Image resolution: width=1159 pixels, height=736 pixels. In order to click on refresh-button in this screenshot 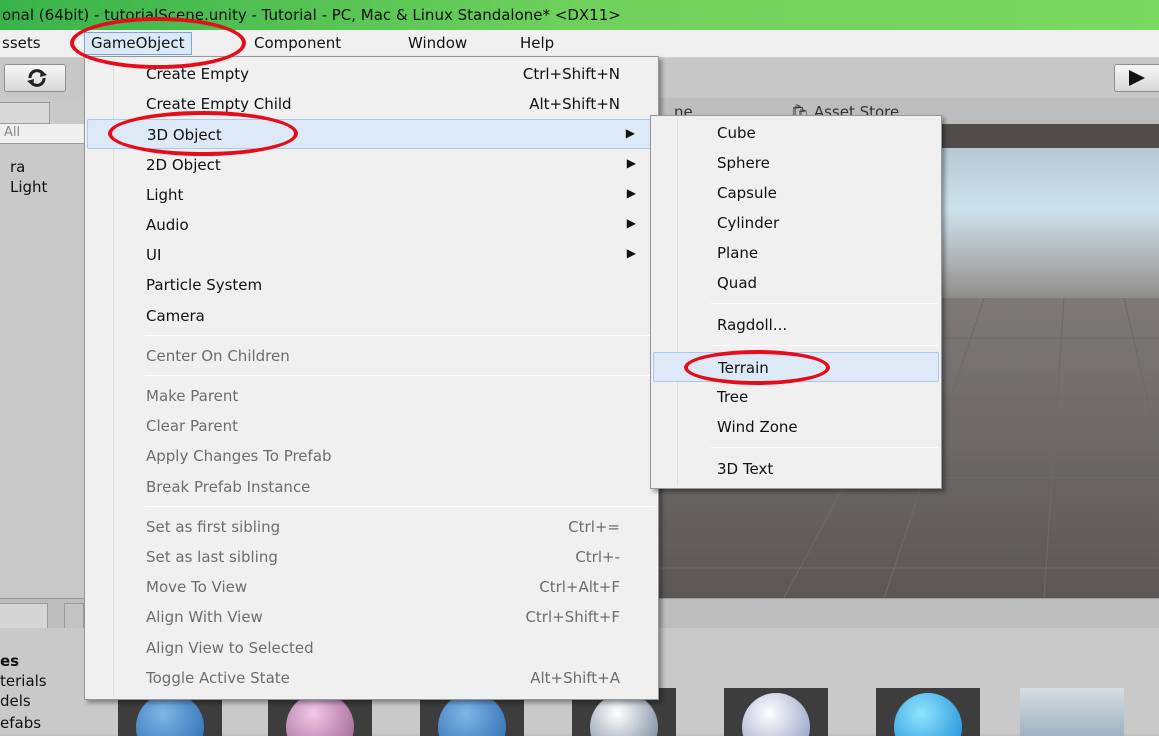, I will do `click(35, 78)`.